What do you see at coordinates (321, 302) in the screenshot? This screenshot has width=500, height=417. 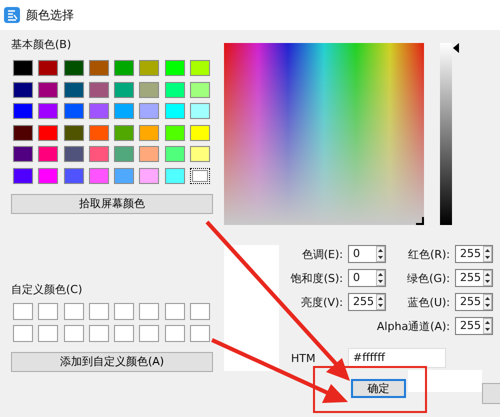 I see `field-label: 亮度(V):` at bounding box center [321, 302].